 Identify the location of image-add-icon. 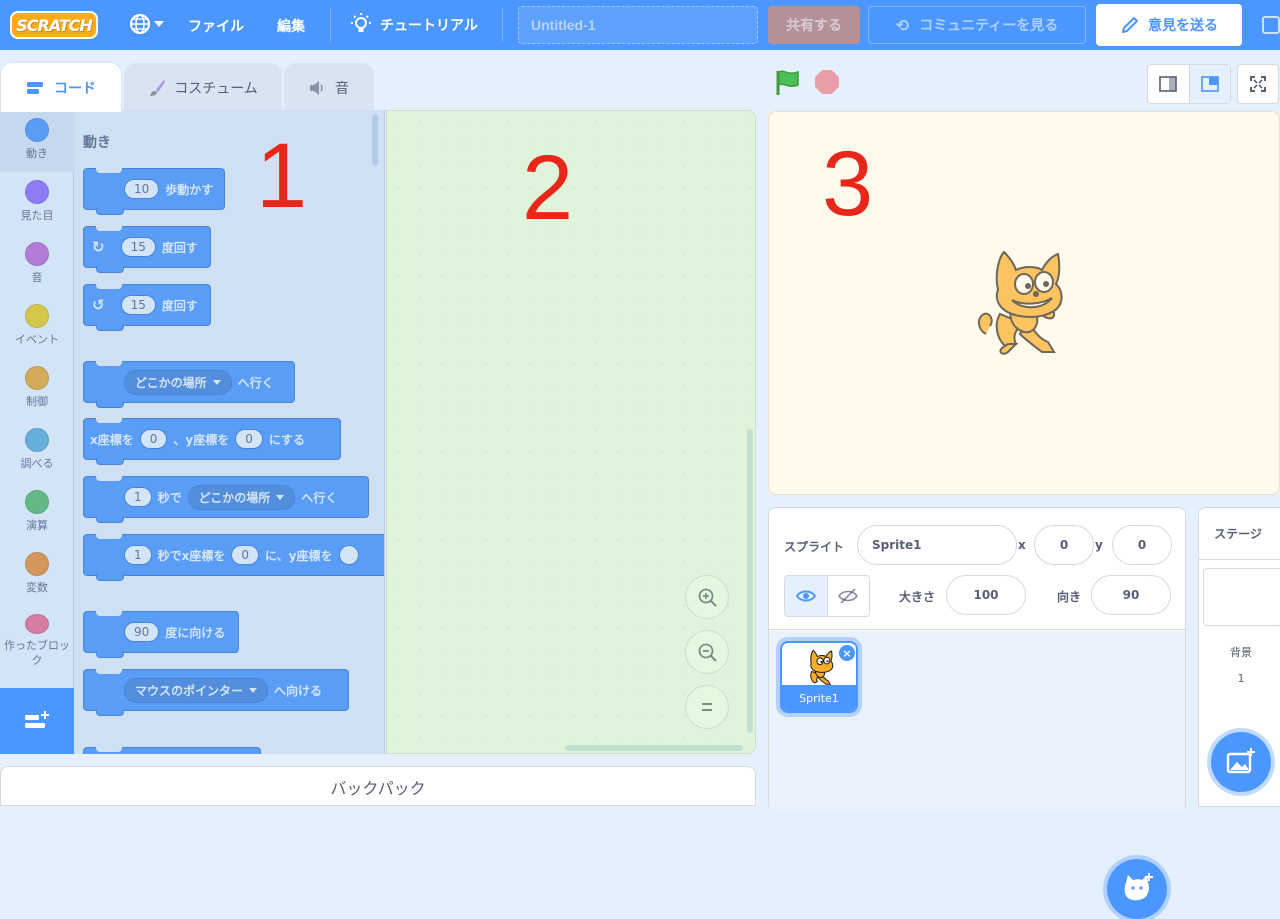
(1240, 761).